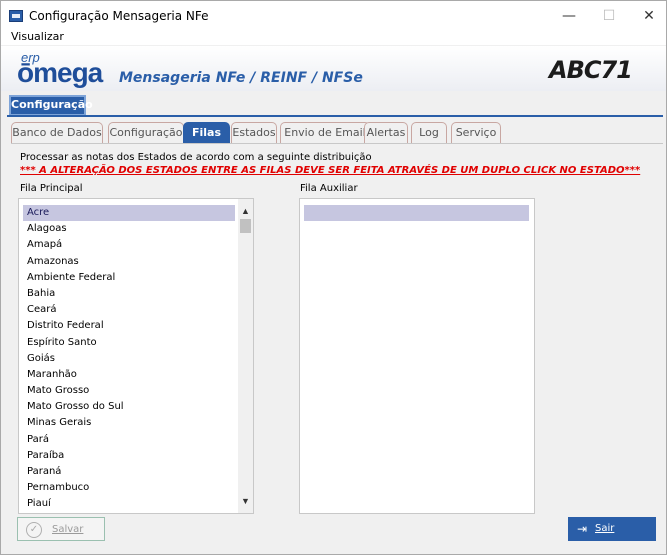  I want to click on tab-configuracao: Configuração, so click(146, 132).